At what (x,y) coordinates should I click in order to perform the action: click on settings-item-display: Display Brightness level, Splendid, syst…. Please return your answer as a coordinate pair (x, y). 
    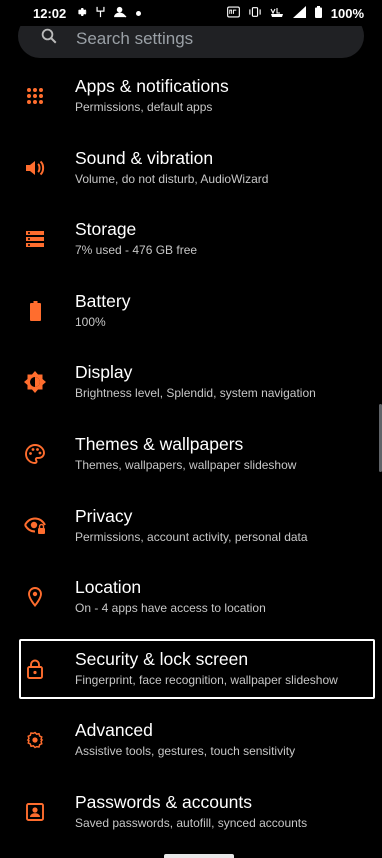
    Looking at the image, I should click on (191, 395).